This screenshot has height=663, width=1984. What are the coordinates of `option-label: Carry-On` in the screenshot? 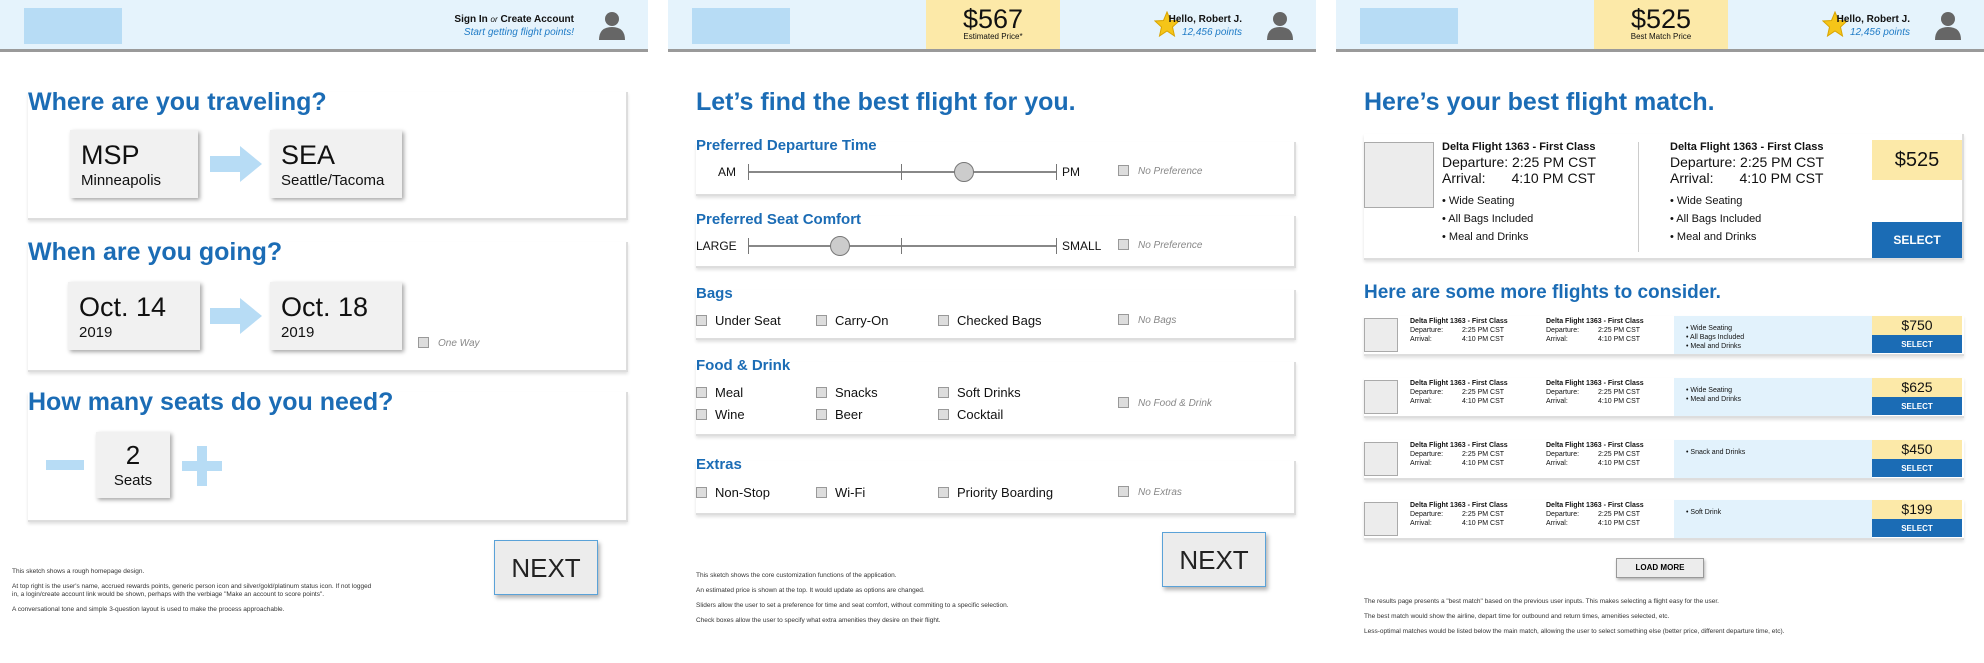 It's located at (862, 320).